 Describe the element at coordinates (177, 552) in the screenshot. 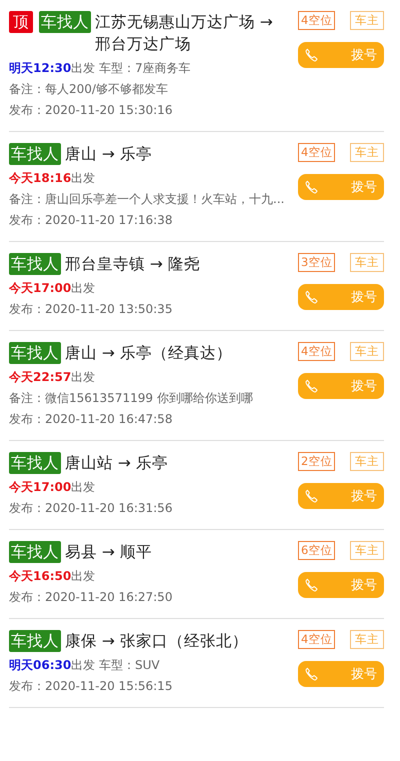

I see `route-title: 易县 → 顺平` at that location.